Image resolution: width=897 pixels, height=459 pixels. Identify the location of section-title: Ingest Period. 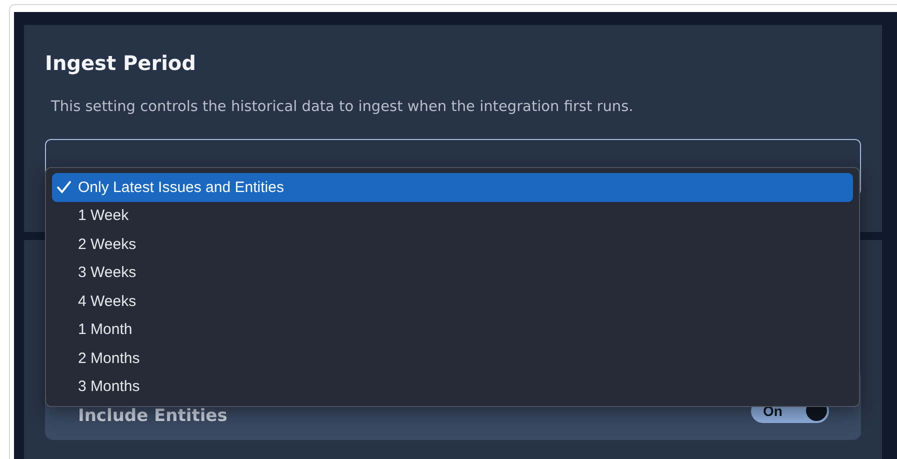
(121, 63).